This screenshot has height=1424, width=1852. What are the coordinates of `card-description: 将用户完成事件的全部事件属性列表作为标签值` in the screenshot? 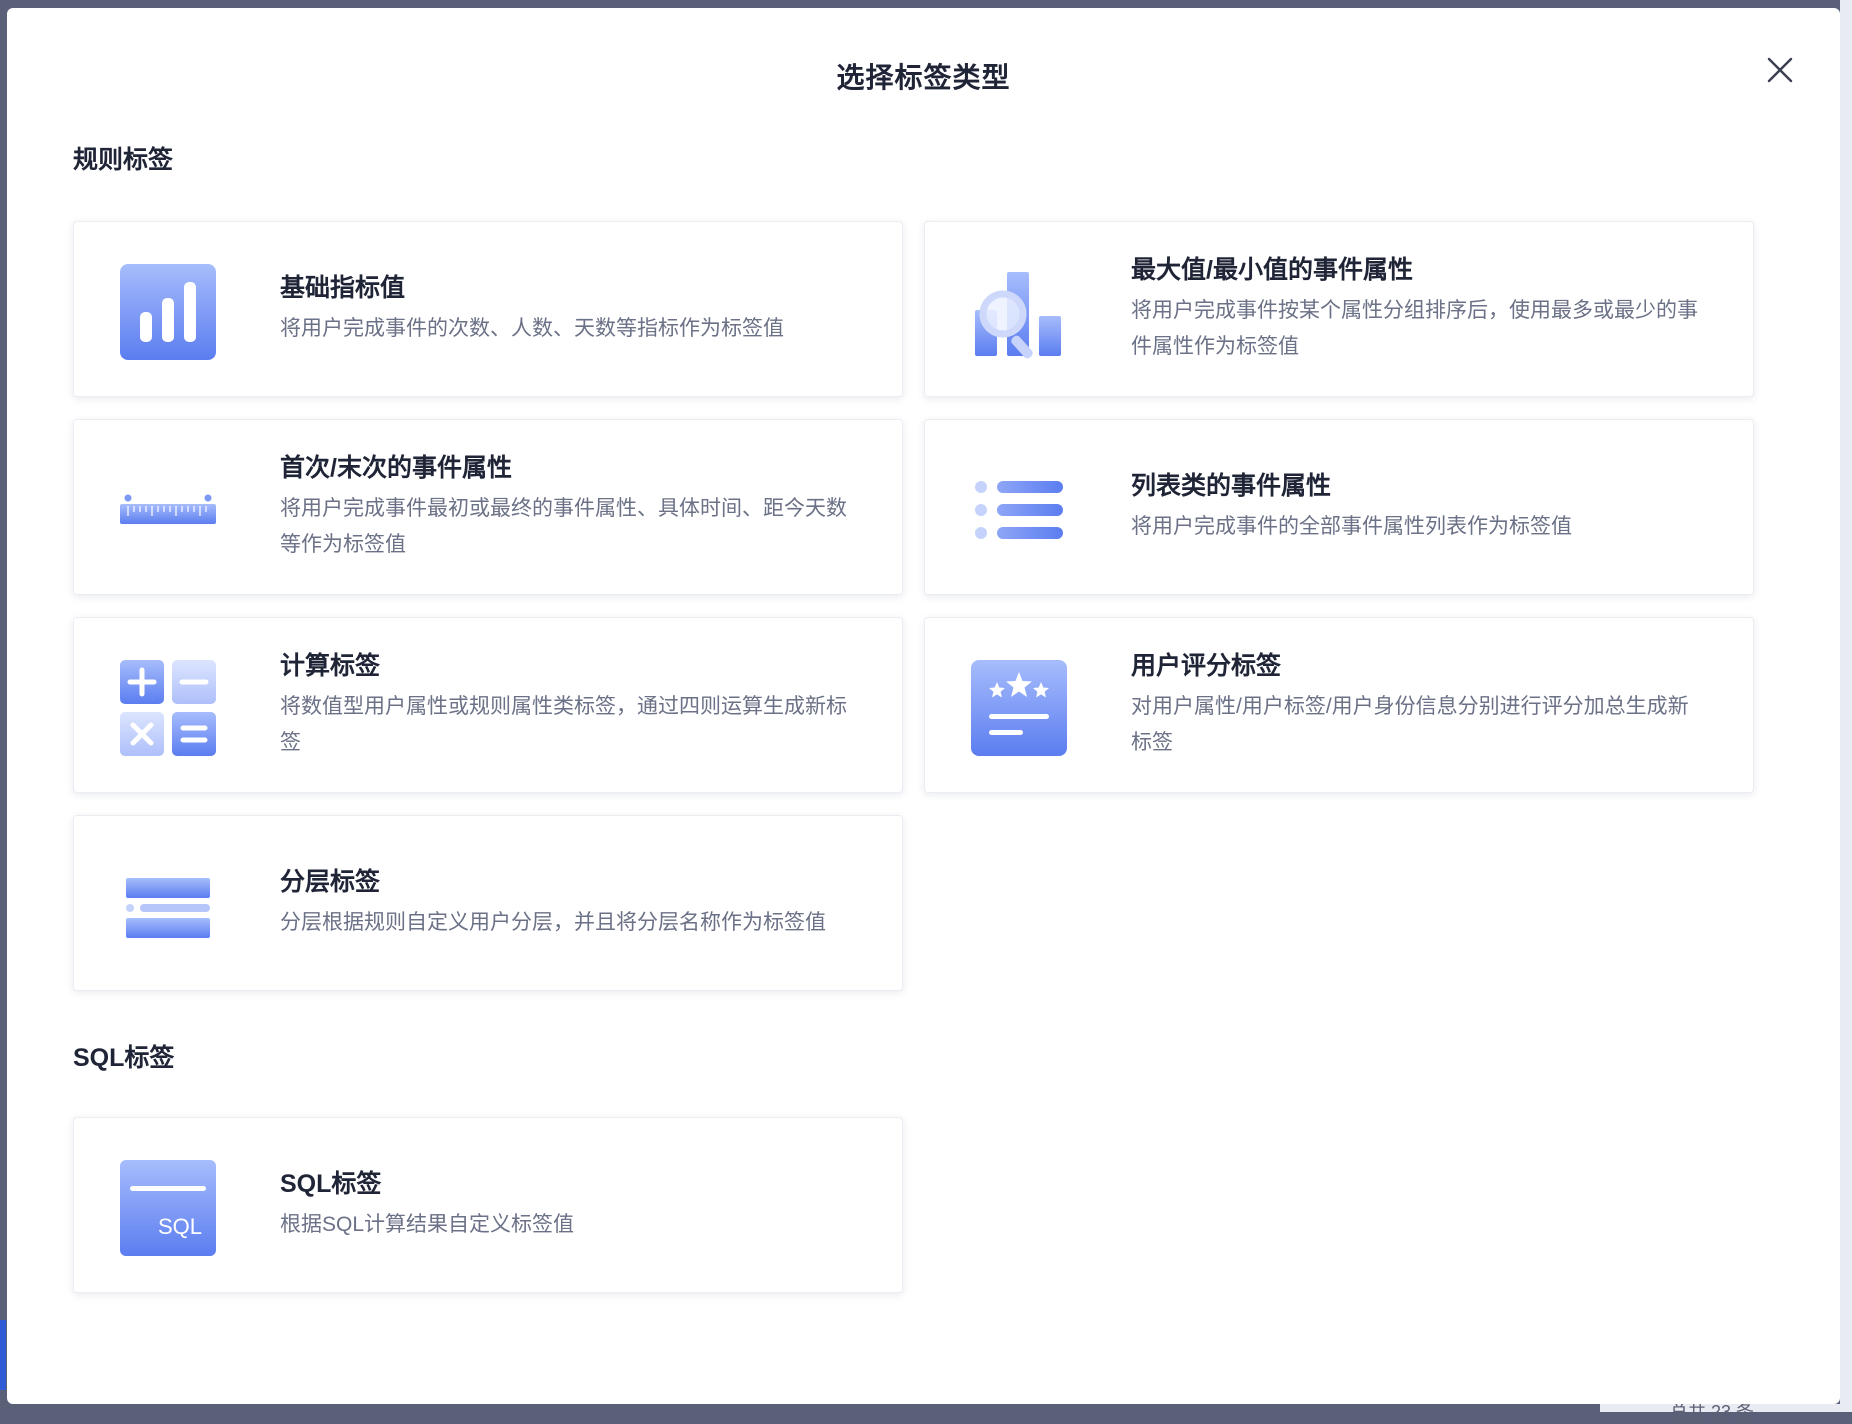 It's located at (1351, 526).